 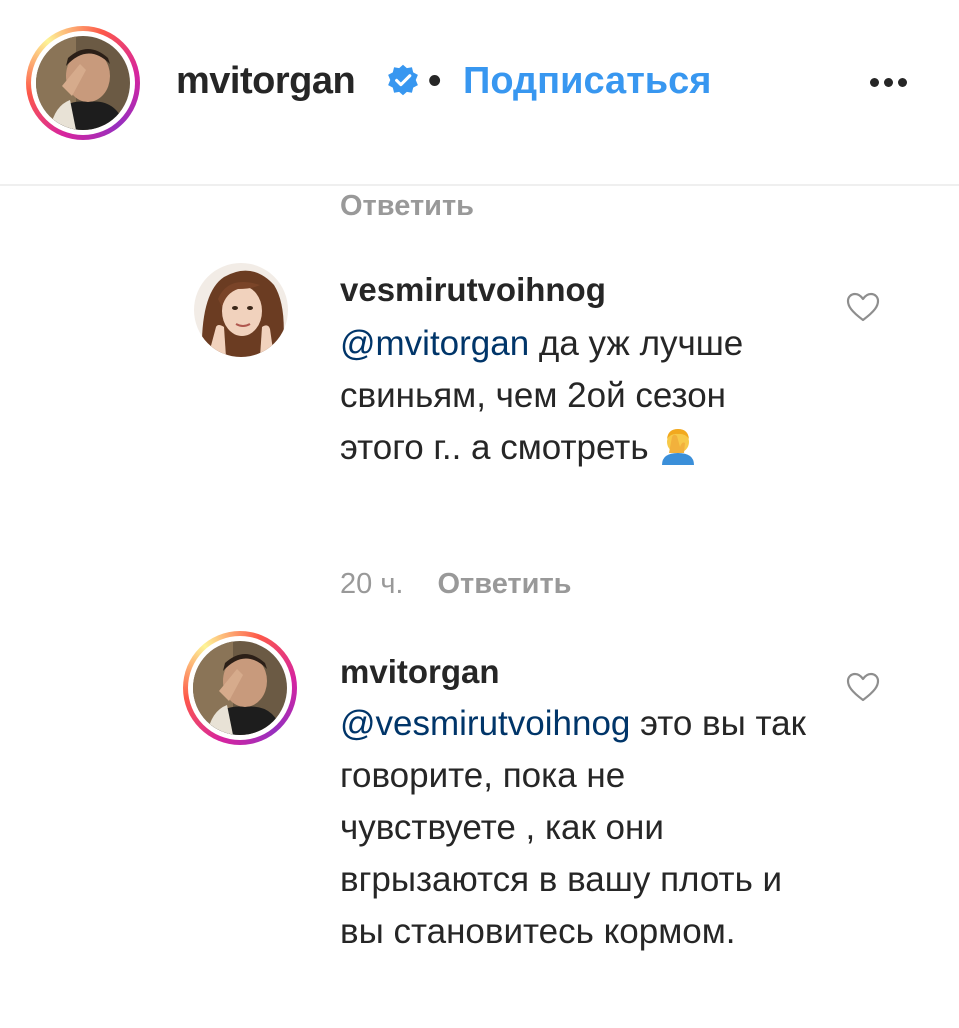 I want to click on comment-username: vesmirutvoihnog, so click(x=473, y=290).